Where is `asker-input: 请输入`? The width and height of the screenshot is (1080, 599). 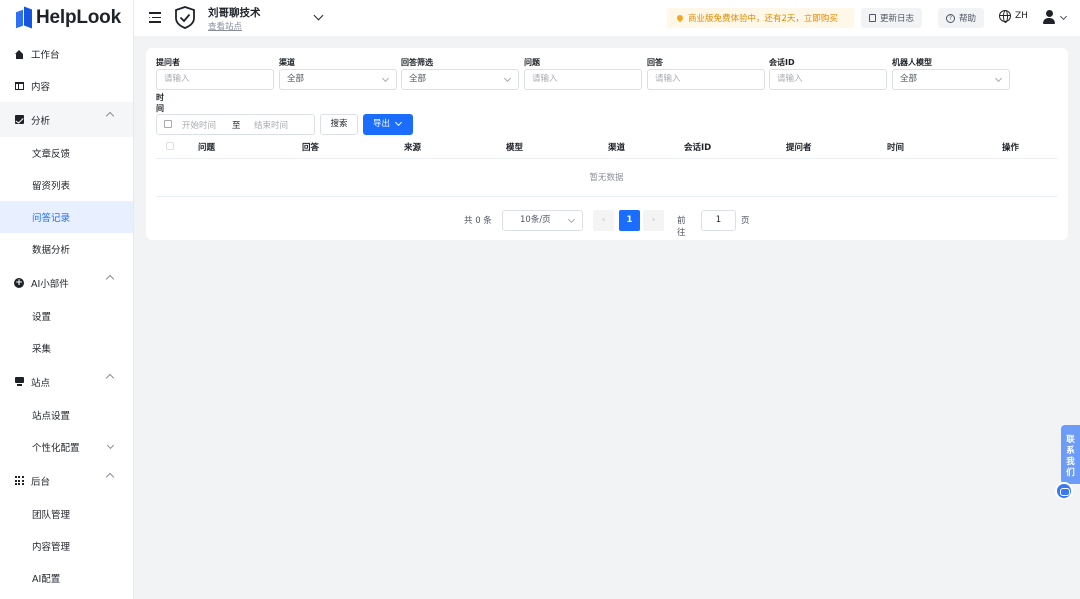 asker-input: 请输入 is located at coordinates (215, 79).